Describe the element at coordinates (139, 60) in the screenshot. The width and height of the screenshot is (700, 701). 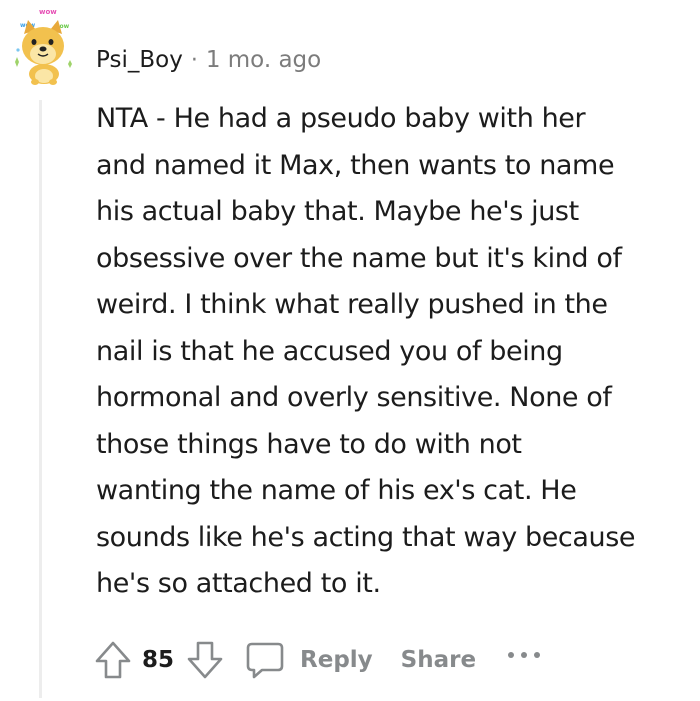
I see `author-username: Psi_Boy` at that location.